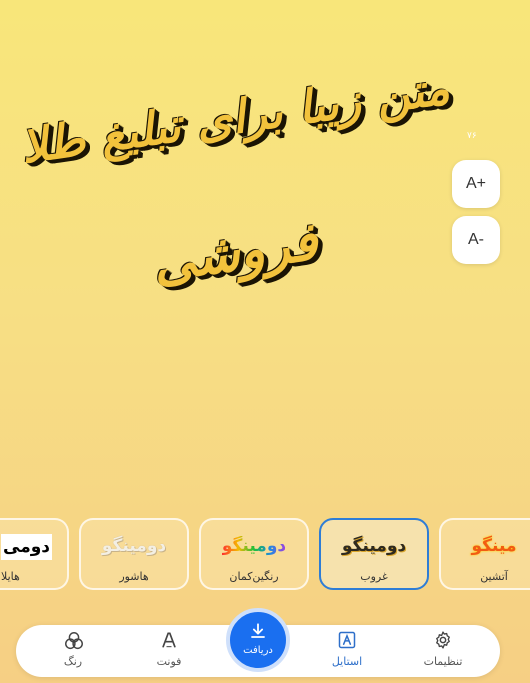  Describe the element at coordinates (347, 651) in the screenshot. I see `nav-style: استایل` at that location.